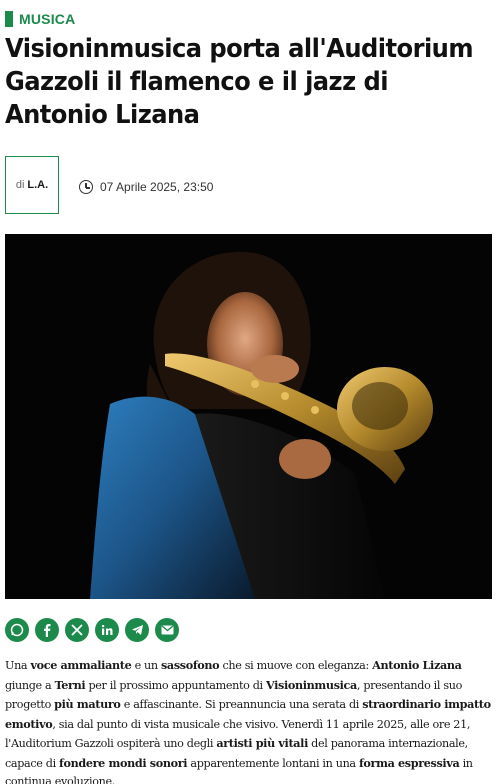  I want to click on category-marker, so click(9, 19).